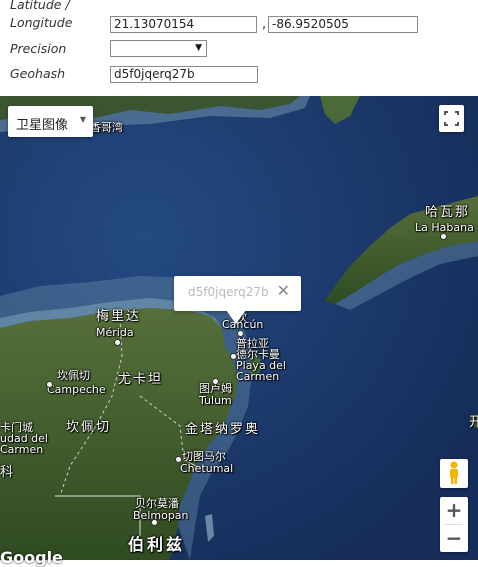 Image resolution: width=478 pixels, height=567 pixels. I want to click on place-quintana-roo-cn: 金塔纳罗奥, so click(223, 429).